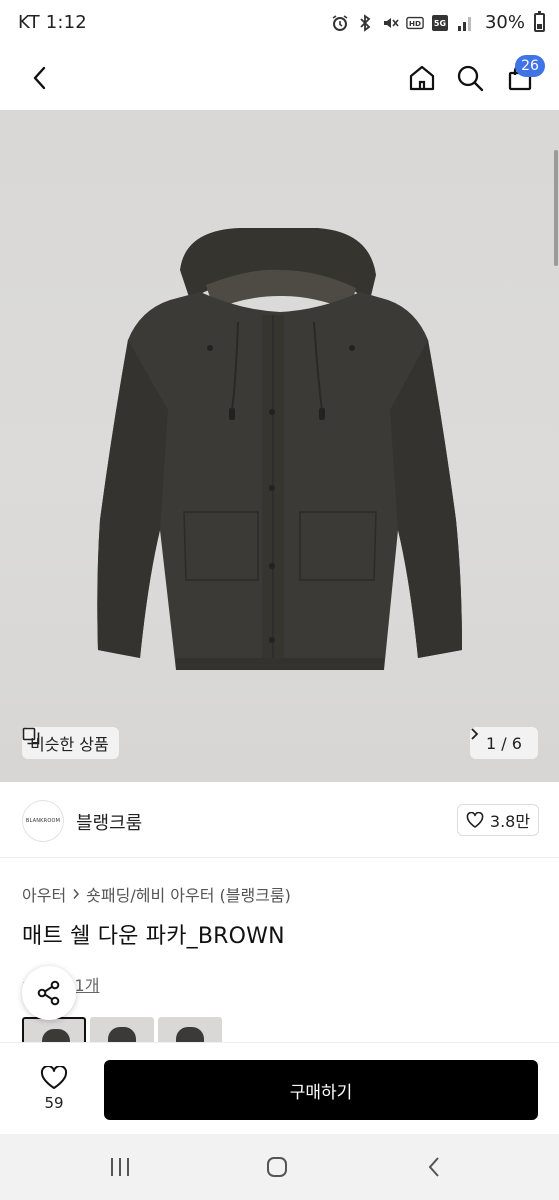  Describe the element at coordinates (279, 80) in the screenshot. I see `app-header` at that location.